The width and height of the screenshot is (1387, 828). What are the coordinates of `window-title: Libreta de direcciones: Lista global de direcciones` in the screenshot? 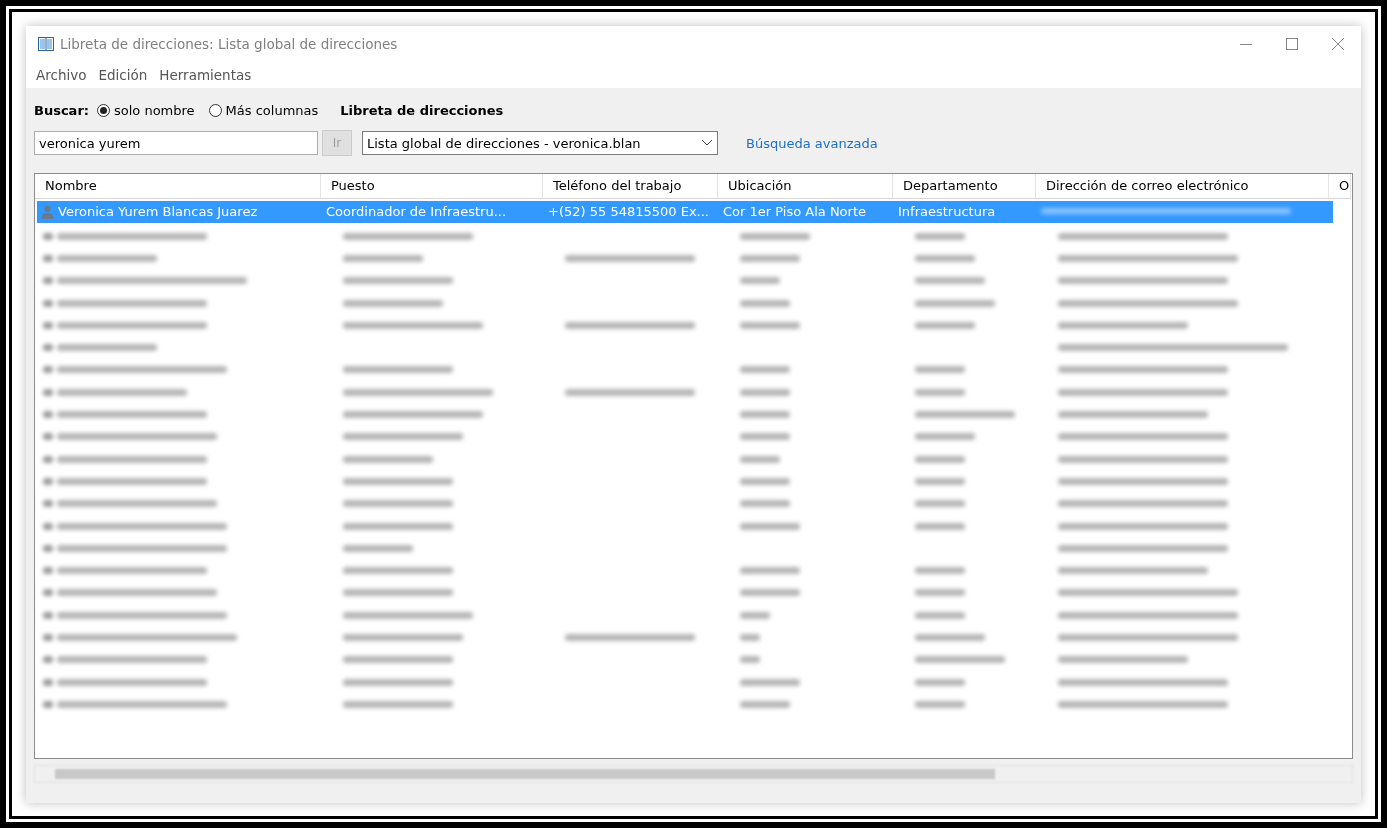 It's located at (229, 44).